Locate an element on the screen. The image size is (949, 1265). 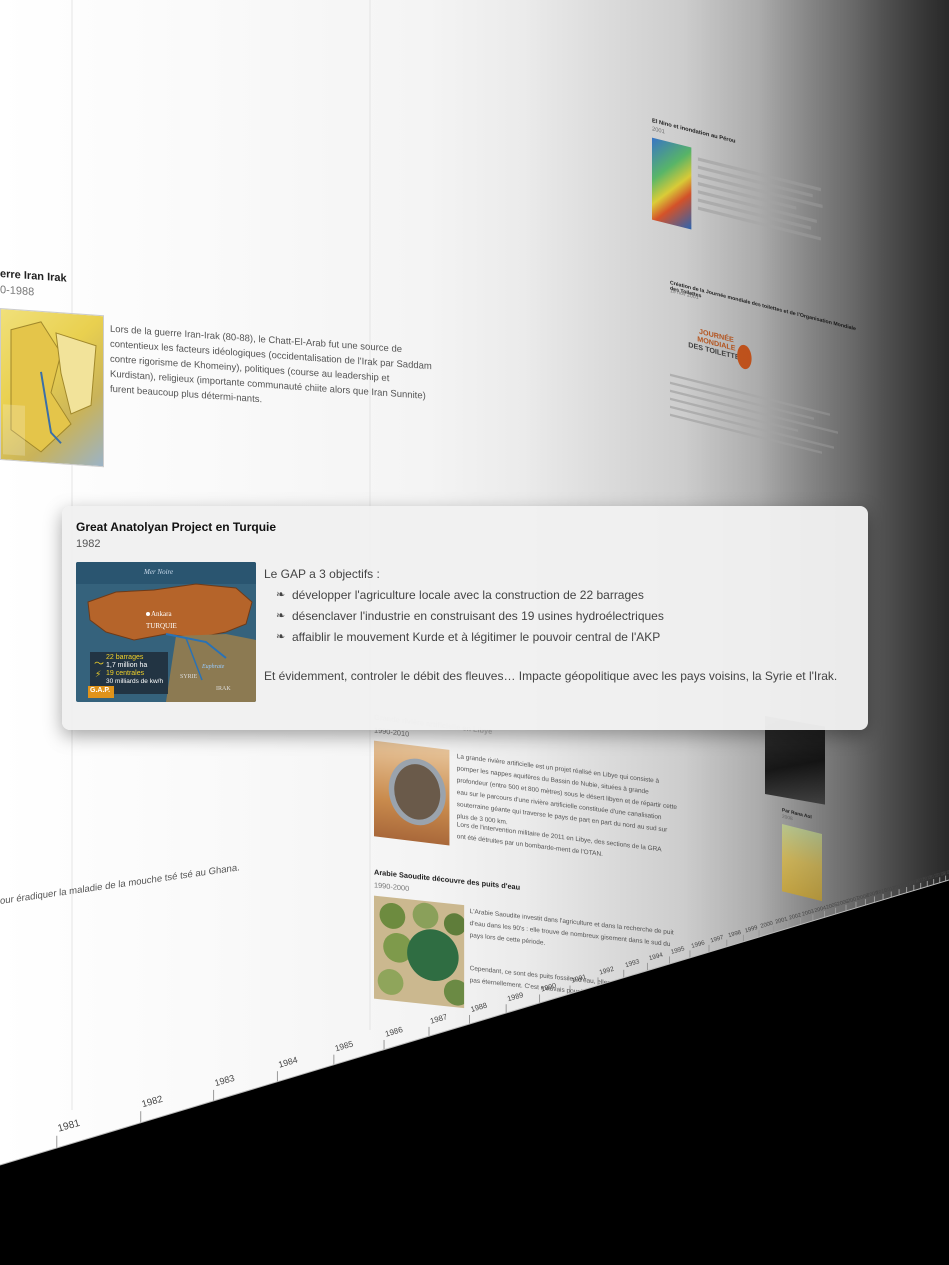
axis-year-label: 1991 is located at coordinates (579, 979).